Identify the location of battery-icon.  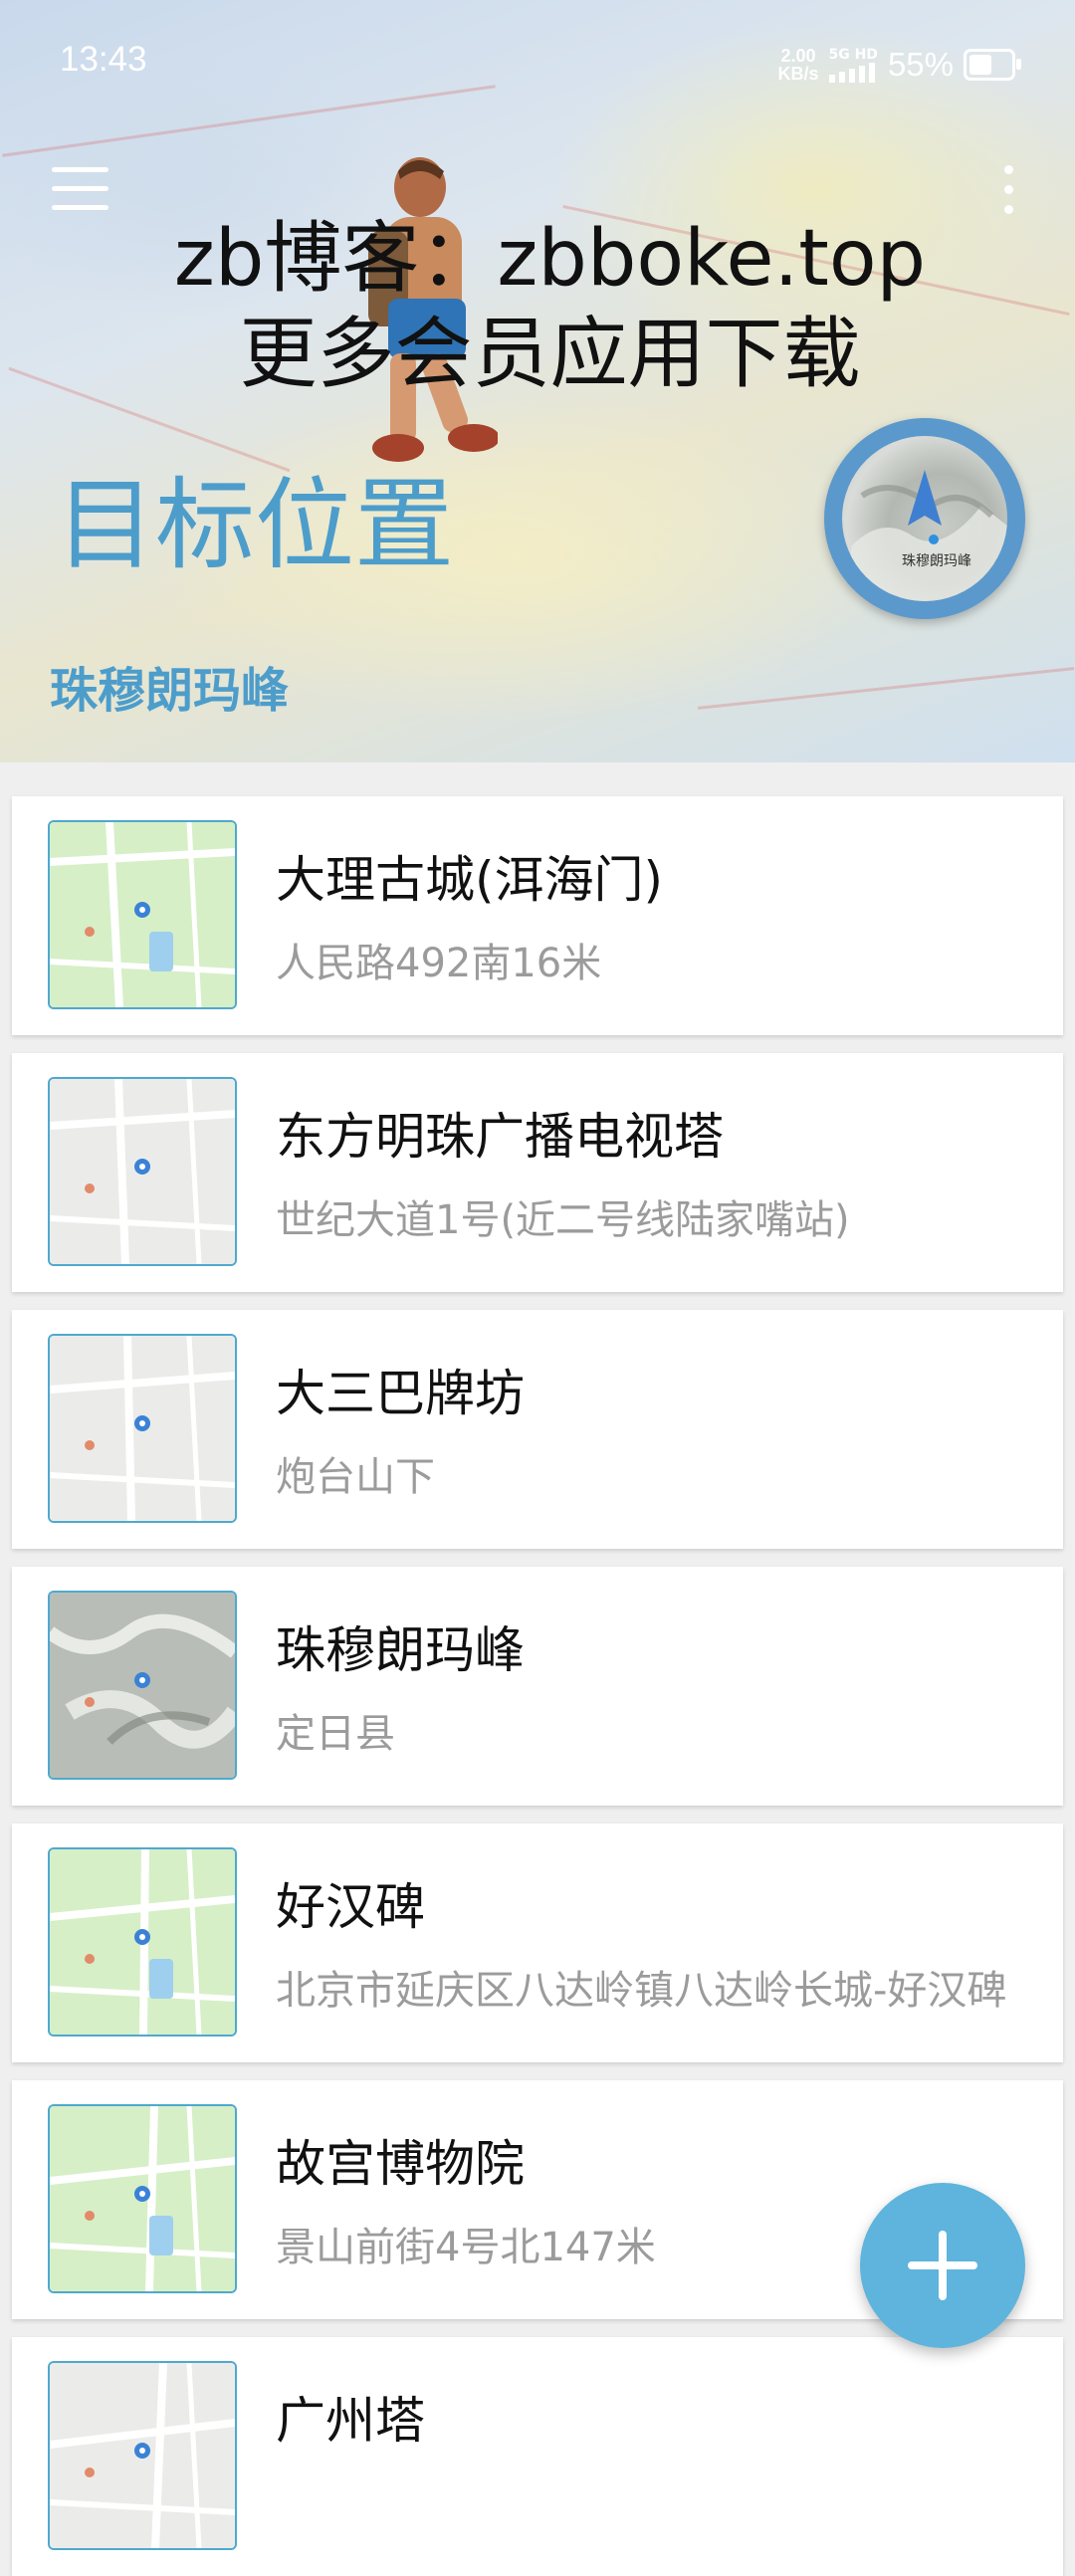
(993, 65).